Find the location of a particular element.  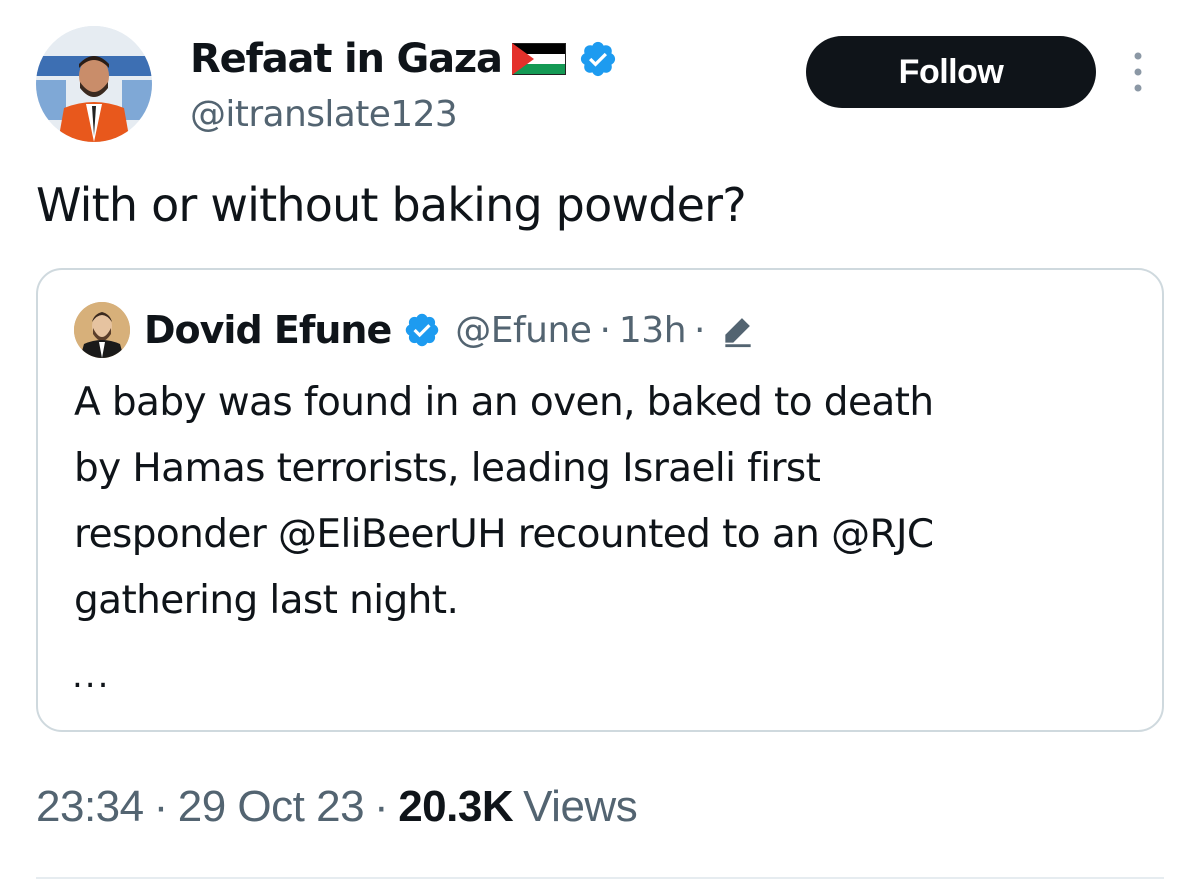

author-handle: @itranslate123 is located at coordinates (404, 114).